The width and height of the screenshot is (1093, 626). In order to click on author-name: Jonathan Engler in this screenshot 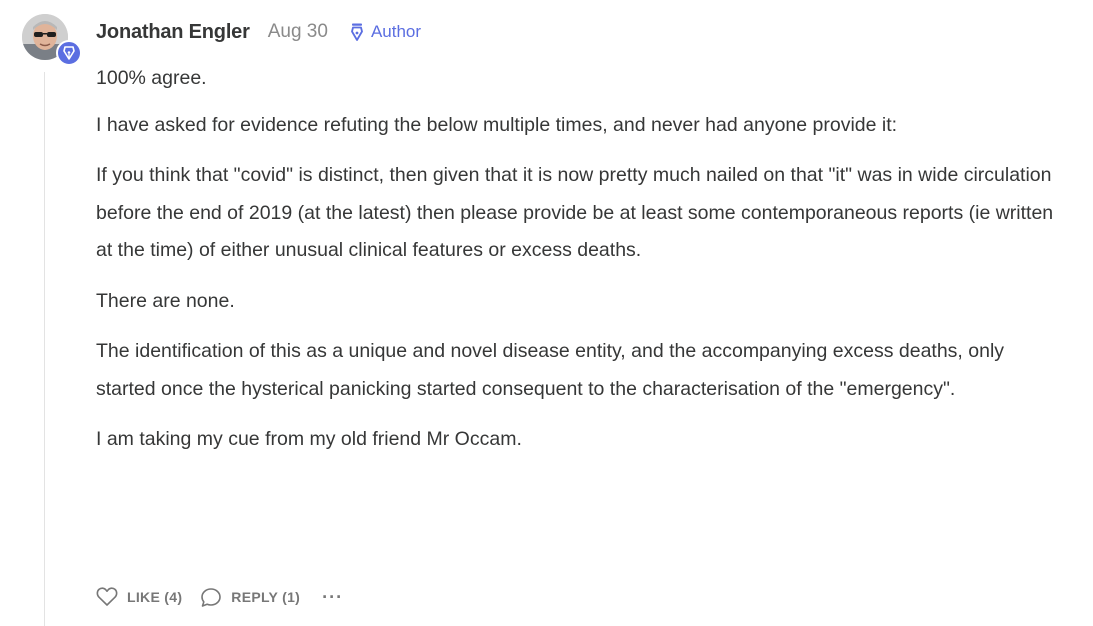, I will do `click(173, 32)`.